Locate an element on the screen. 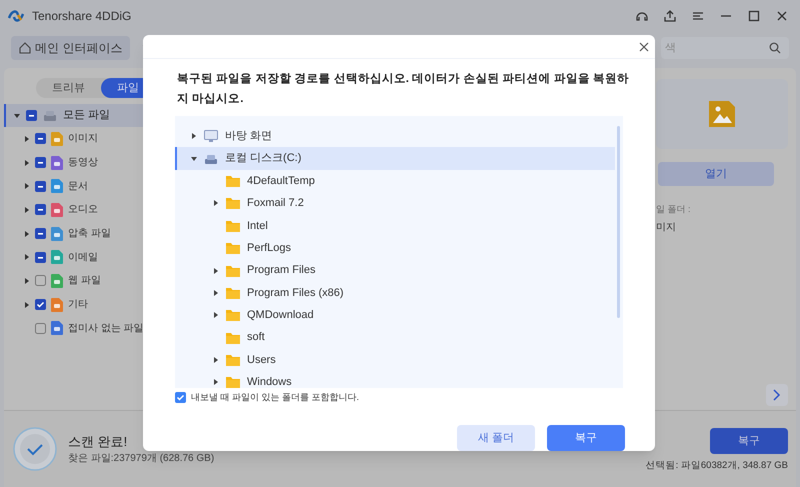 This screenshot has height=487, width=800. app-logo-icon is located at coordinates (16, 16).